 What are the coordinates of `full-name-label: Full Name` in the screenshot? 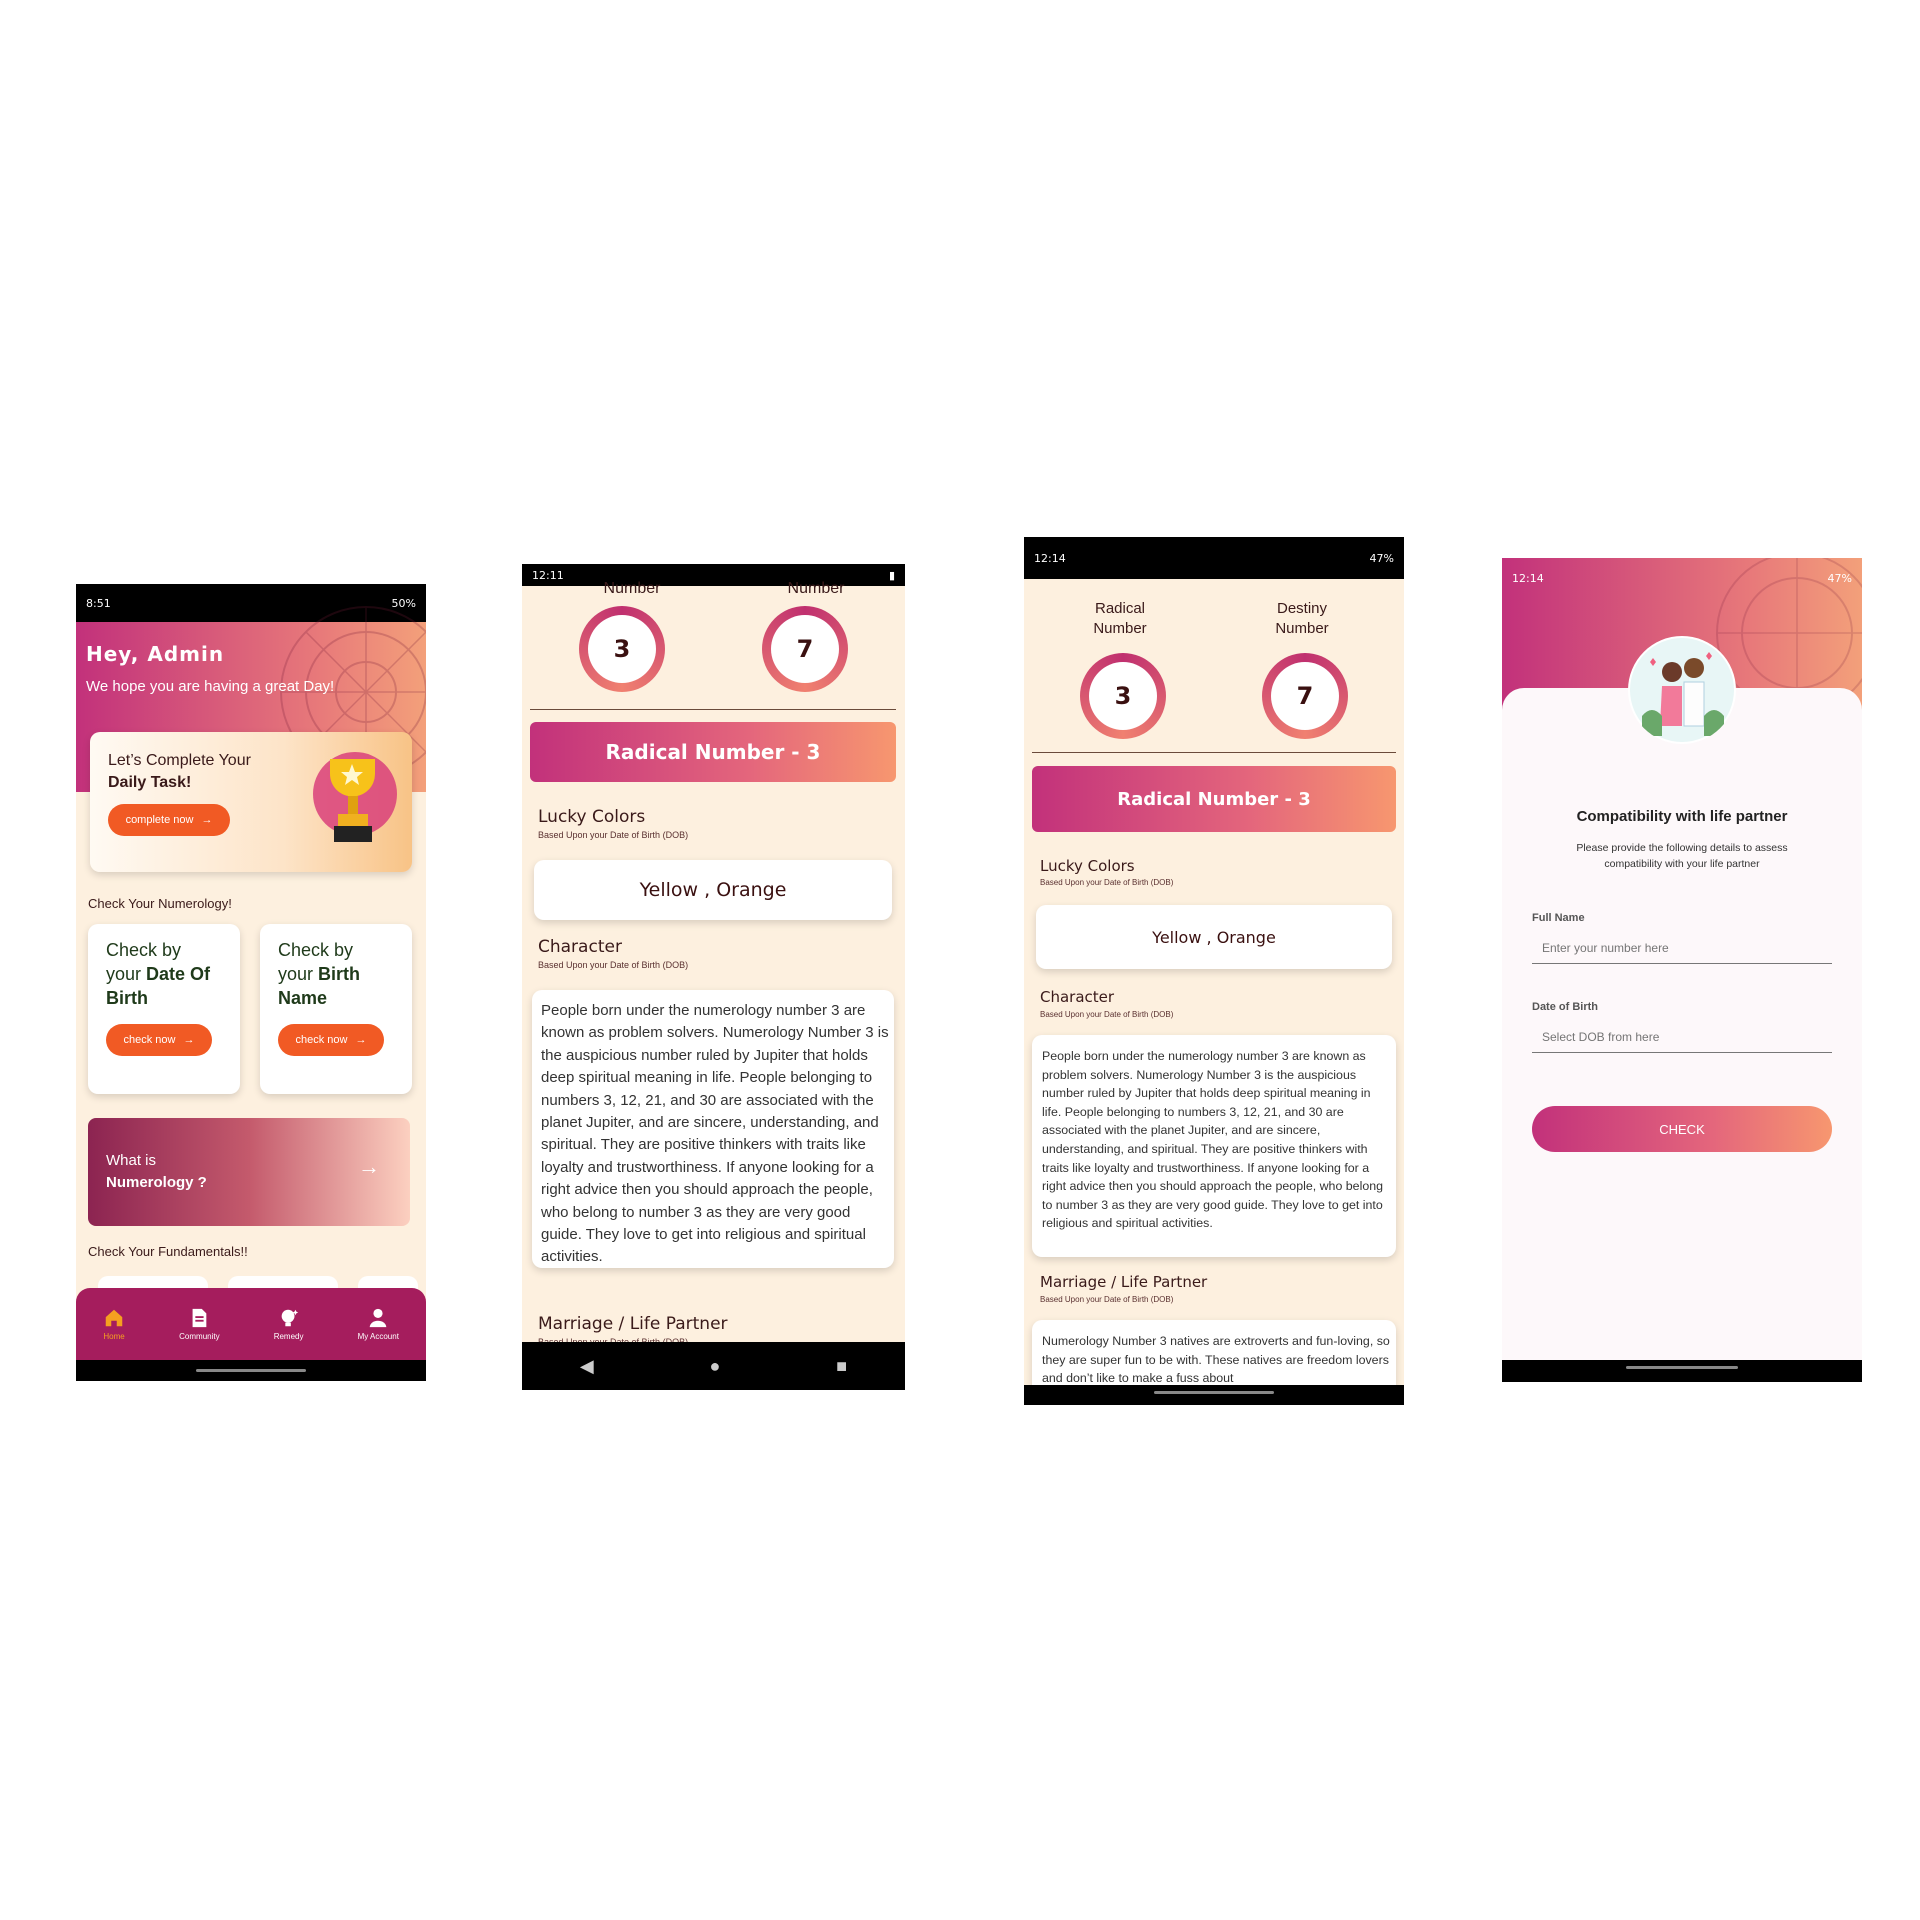 It's located at (1558, 918).